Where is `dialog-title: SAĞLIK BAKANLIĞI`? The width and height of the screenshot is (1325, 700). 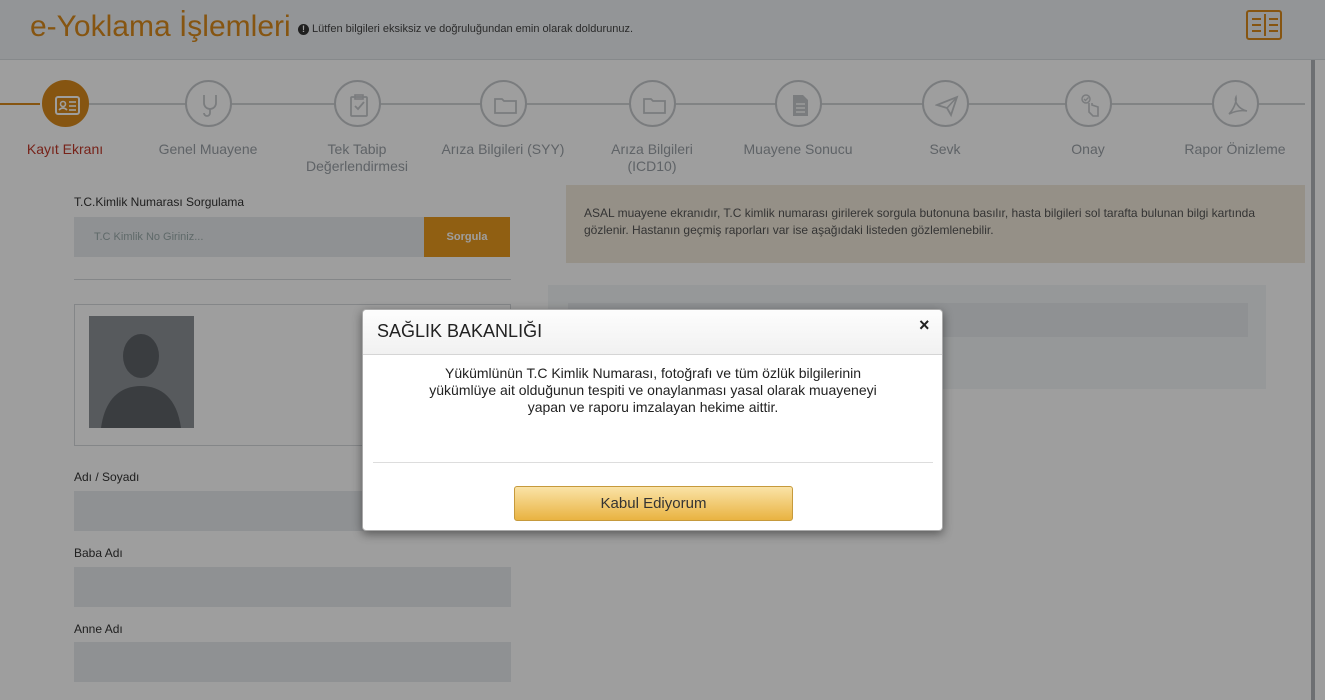
dialog-title: SAĞLIK BAKANLIĞI is located at coordinates (460, 331).